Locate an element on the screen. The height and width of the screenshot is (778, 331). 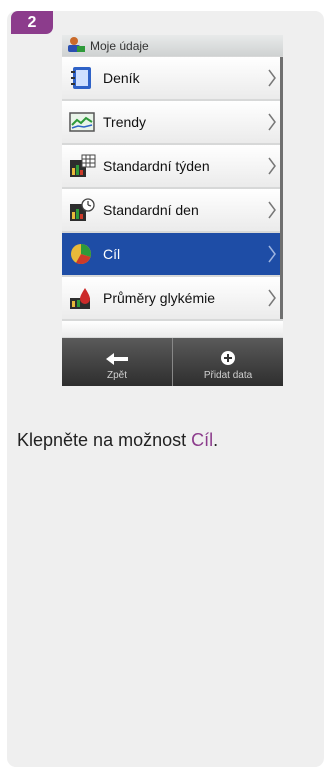
menu-item-label: Standardní týden is located at coordinates (156, 166).